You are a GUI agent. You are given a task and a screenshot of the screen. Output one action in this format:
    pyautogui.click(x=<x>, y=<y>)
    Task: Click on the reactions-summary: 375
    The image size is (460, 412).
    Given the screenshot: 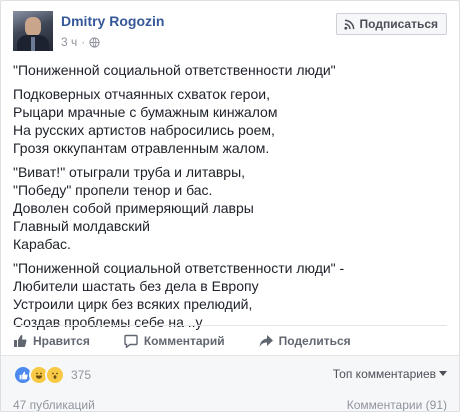 What is the action you would take?
    pyautogui.click(x=52, y=375)
    